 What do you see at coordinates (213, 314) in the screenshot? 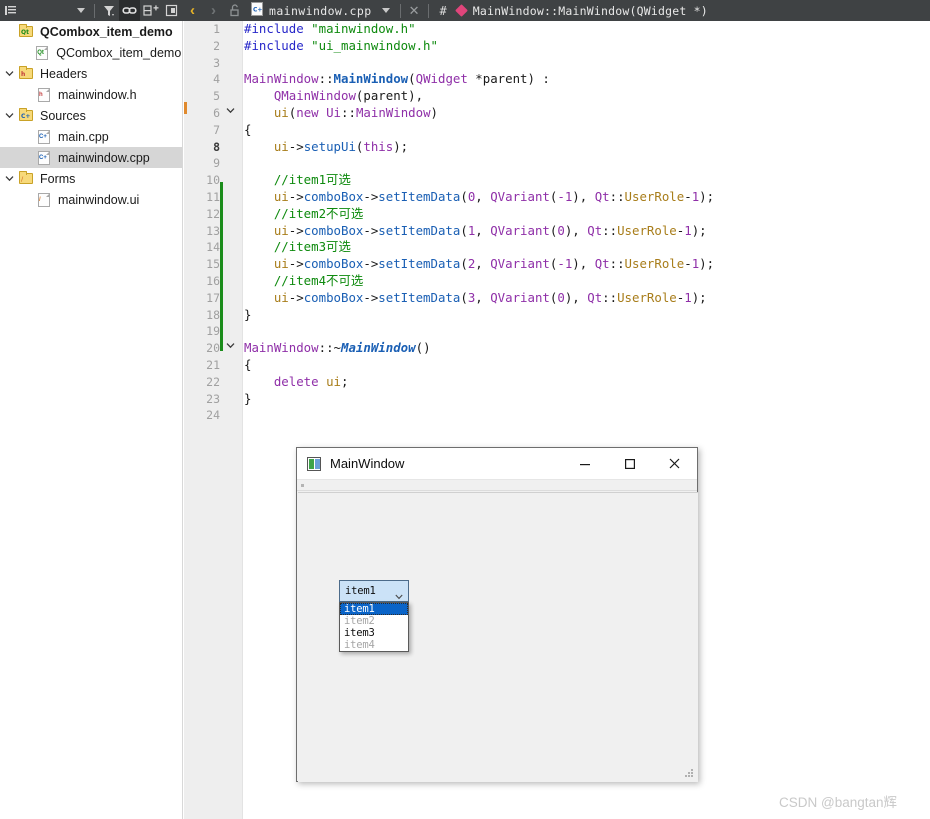
I see `line-number: 18` at bounding box center [213, 314].